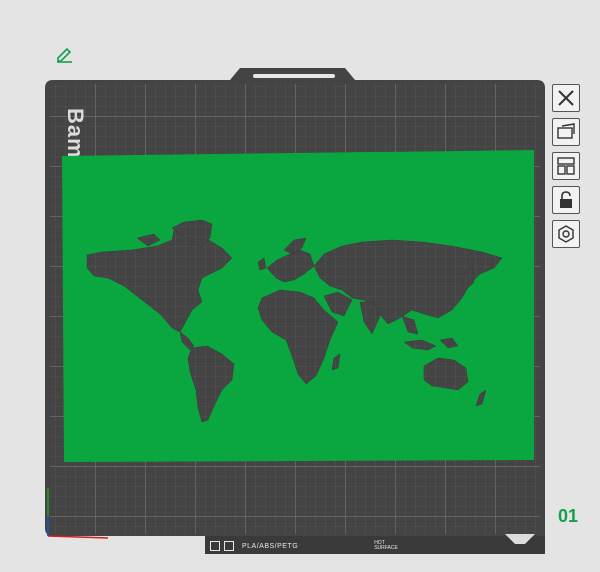  Describe the element at coordinates (229, 546) in the screenshot. I see `plate-side-icon` at that location.